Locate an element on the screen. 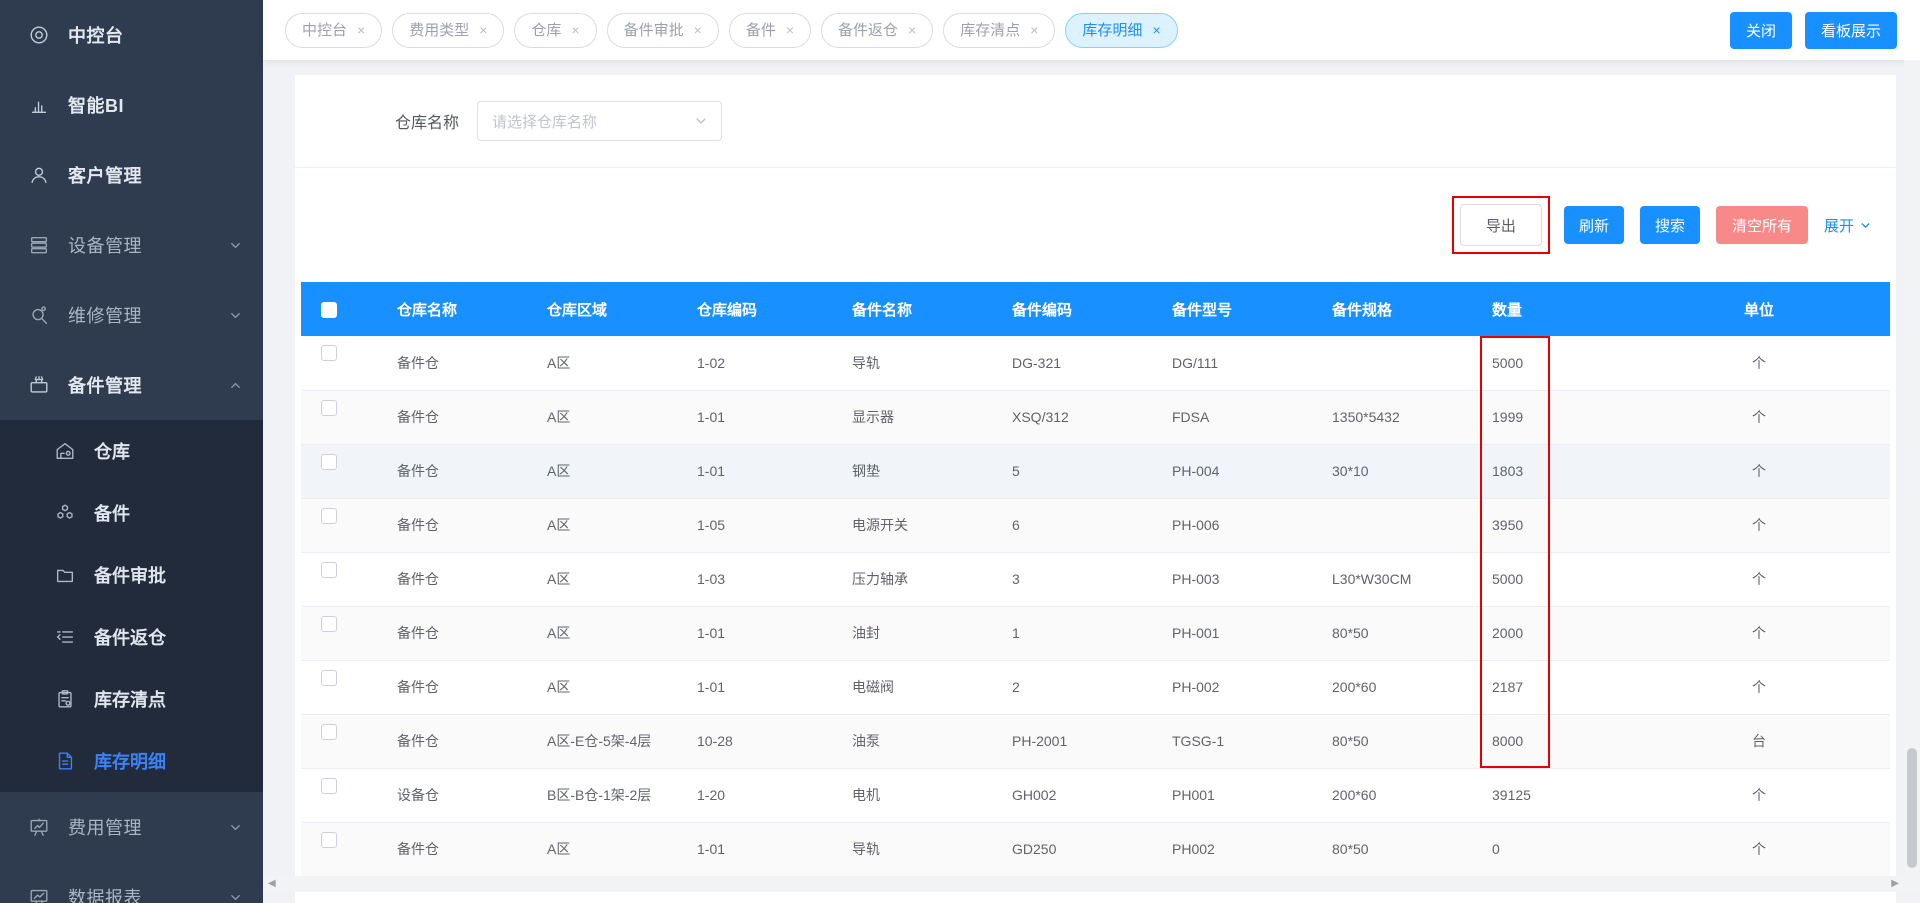 This screenshot has width=1920, height=903. expand-link: 展开 is located at coordinates (1848, 225).